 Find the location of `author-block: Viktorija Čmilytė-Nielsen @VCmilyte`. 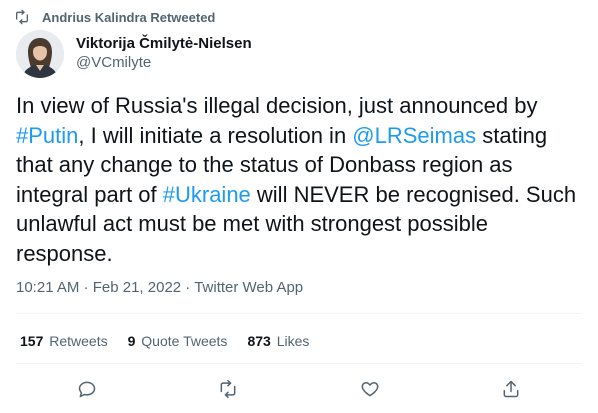

author-block: Viktorija Čmilytė-Nielsen @VCmilyte is located at coordinates (164, 53).